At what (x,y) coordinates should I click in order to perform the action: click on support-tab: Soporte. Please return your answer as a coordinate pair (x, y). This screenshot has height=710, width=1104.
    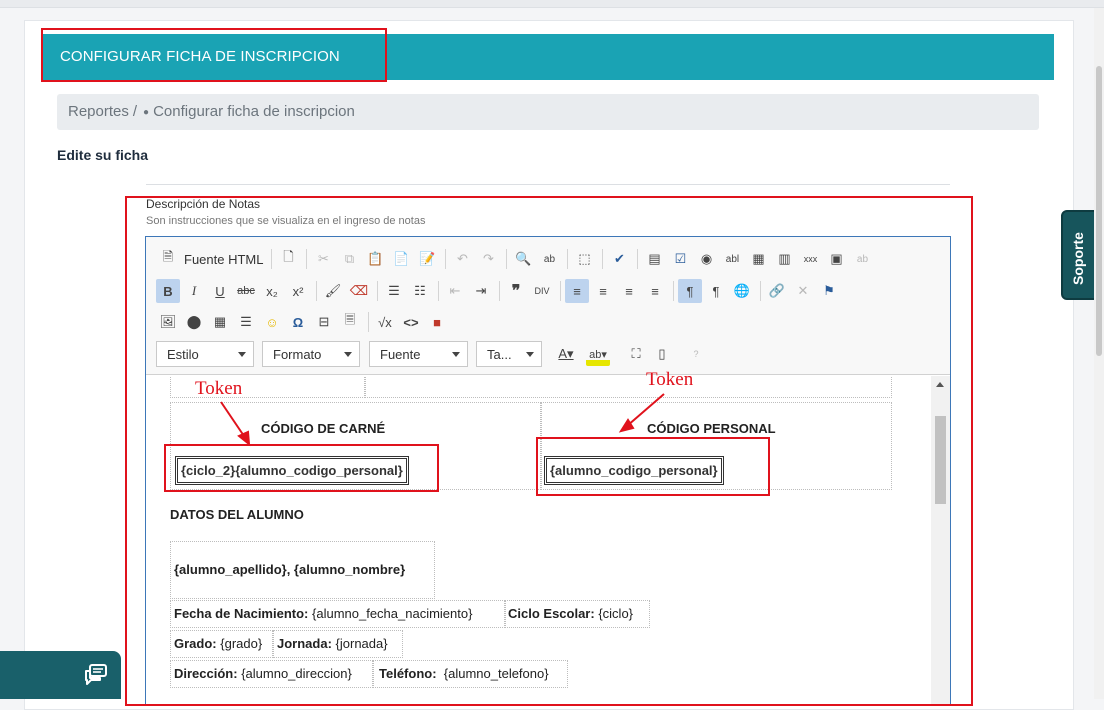
    Looking at the image, I should click on (1079, 255).